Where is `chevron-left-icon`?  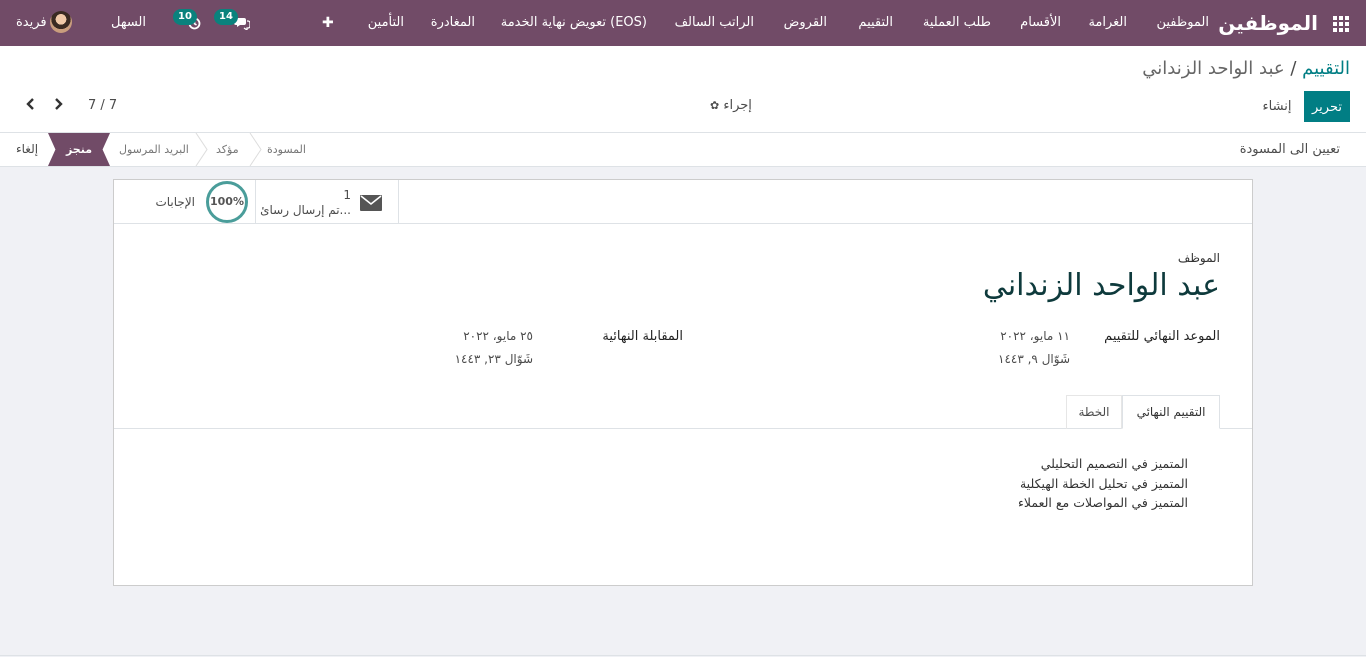 chevron-left-icon is located at coordinates (30, 104).